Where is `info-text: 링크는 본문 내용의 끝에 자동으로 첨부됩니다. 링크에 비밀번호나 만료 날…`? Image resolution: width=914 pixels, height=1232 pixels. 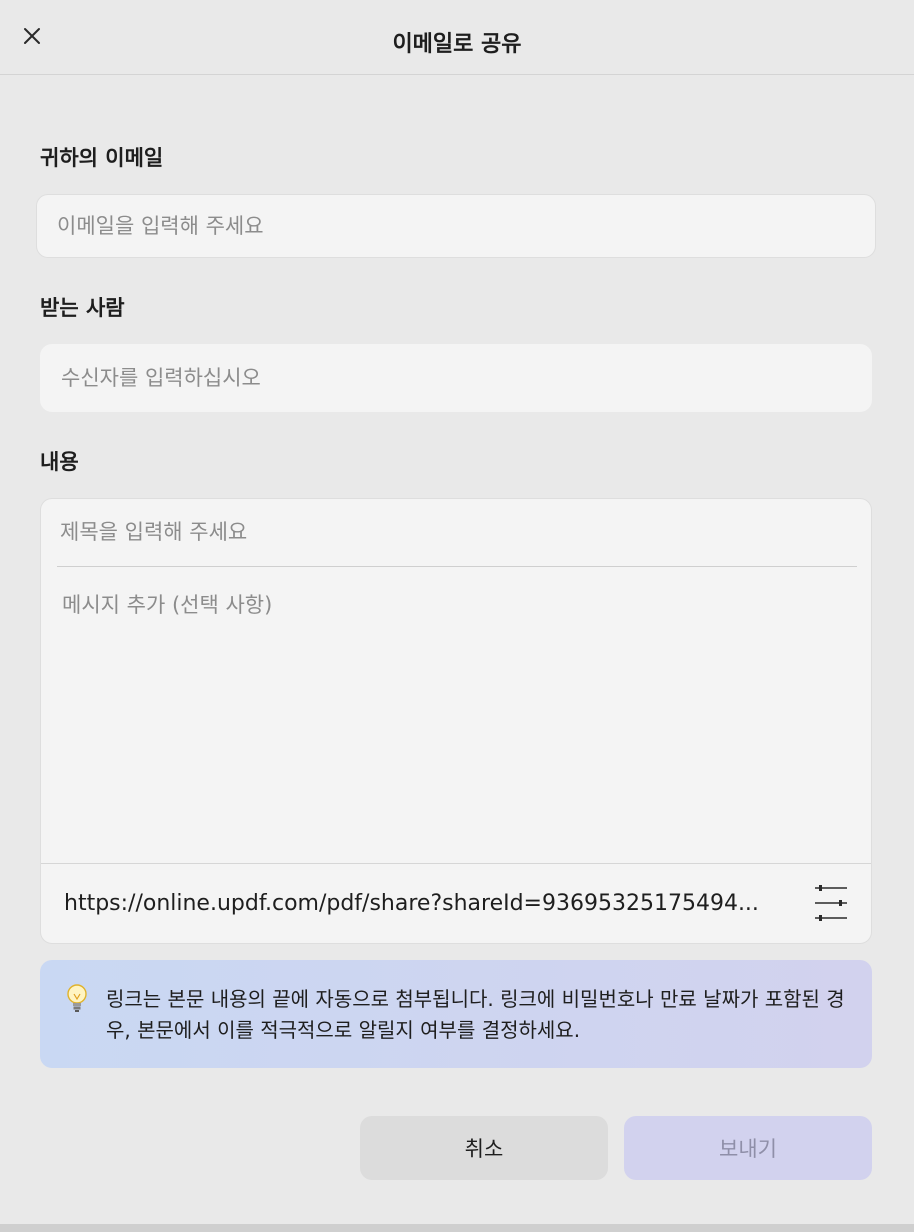 info-text: 링크는 본문 내용의 끝에 자동으로 첨부됩니다. 링크에 비밀번호나 만료 날… is located at coordinates (475, 1014).